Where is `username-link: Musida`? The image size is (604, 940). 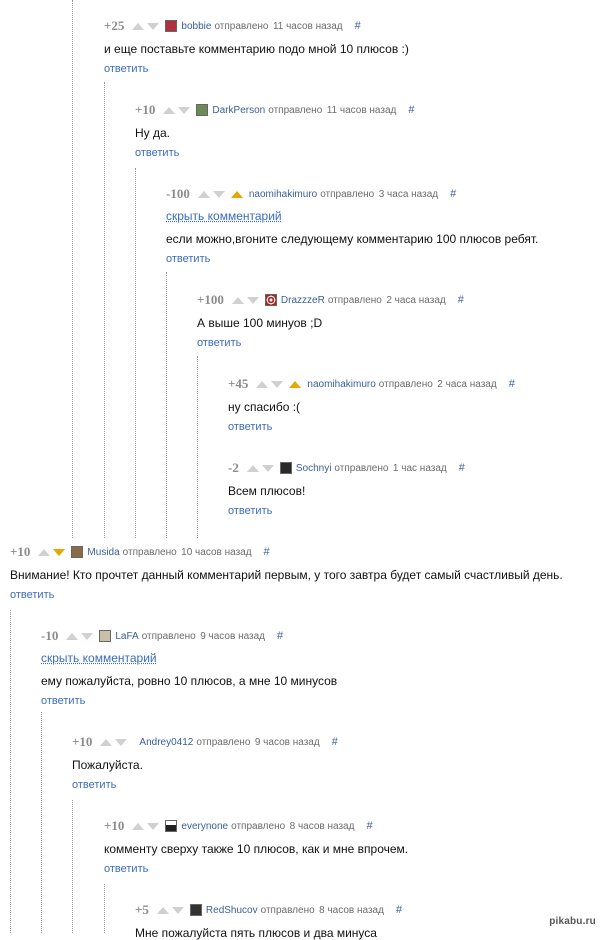 username-link: Musida is located at coordinates (103, 552).